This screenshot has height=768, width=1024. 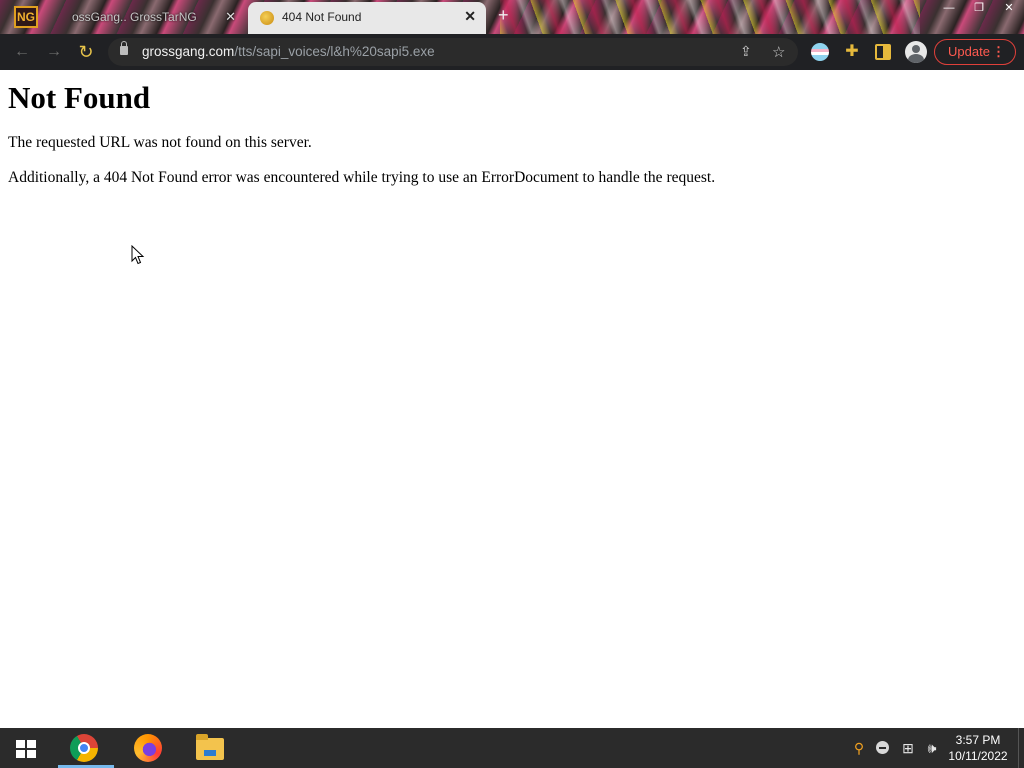 What do you see at coordinates (54, 52) in the screenshot?
I see `forward-arrow-icon: →` at bounding box center [54, 52].